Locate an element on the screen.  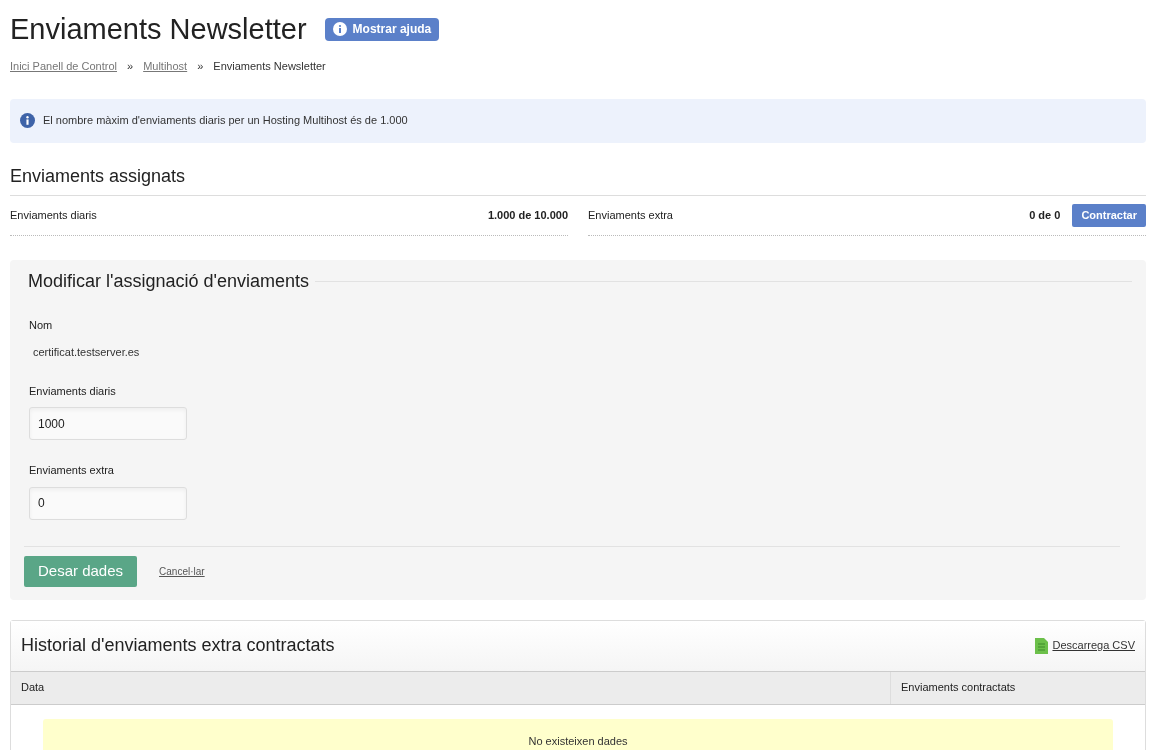
save-button: Desar dades is located at coordinates (81, 571).